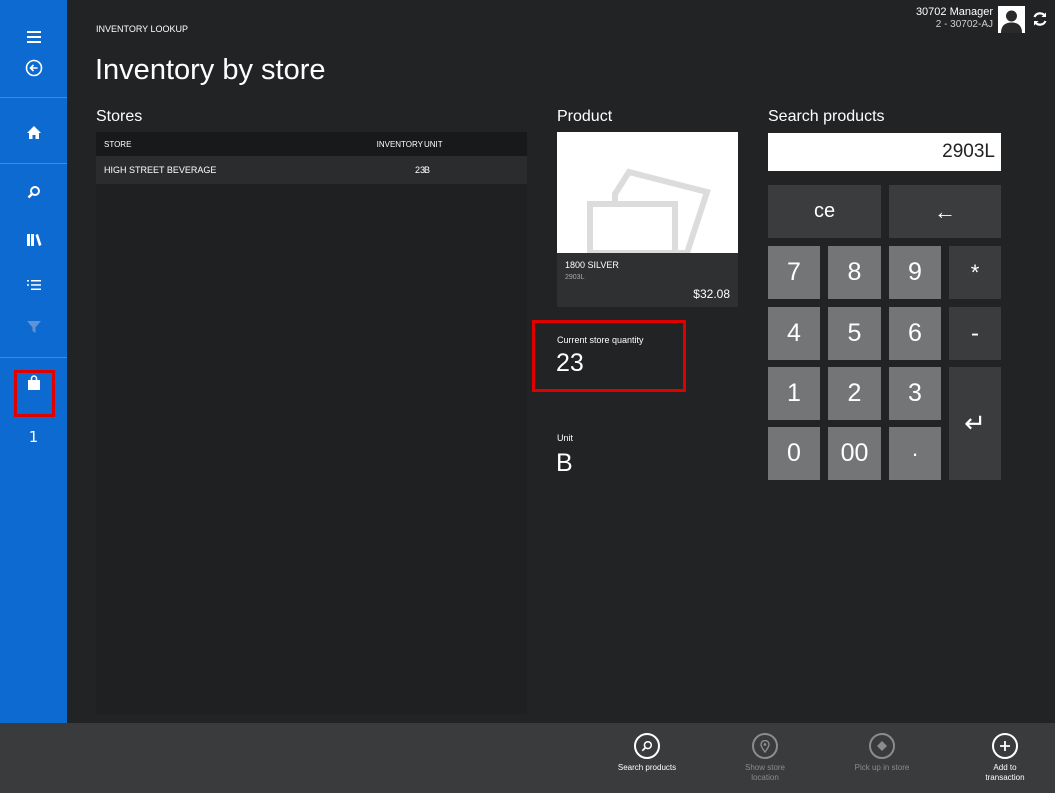  Describe the element at coordinates (854, 272) in the screenshot. I see `key-8: 8` at that location.